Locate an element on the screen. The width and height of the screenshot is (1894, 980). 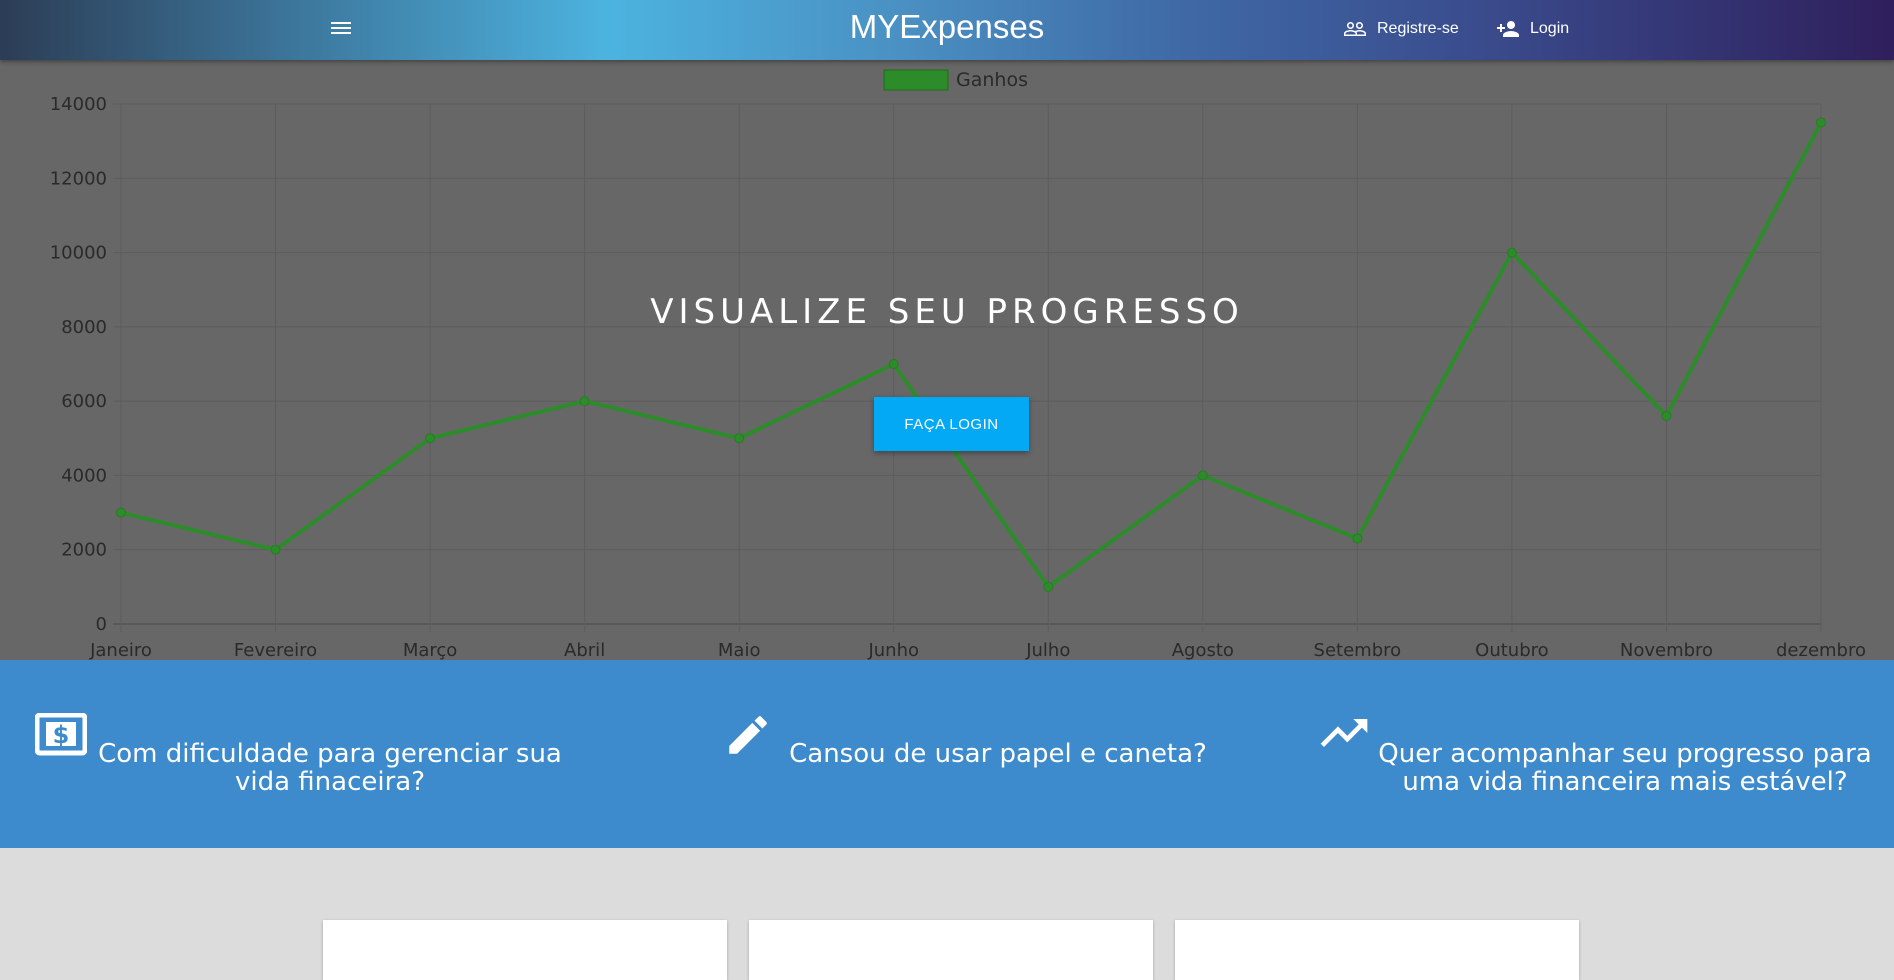
legend-swatch is located at coordinates (916, 80).